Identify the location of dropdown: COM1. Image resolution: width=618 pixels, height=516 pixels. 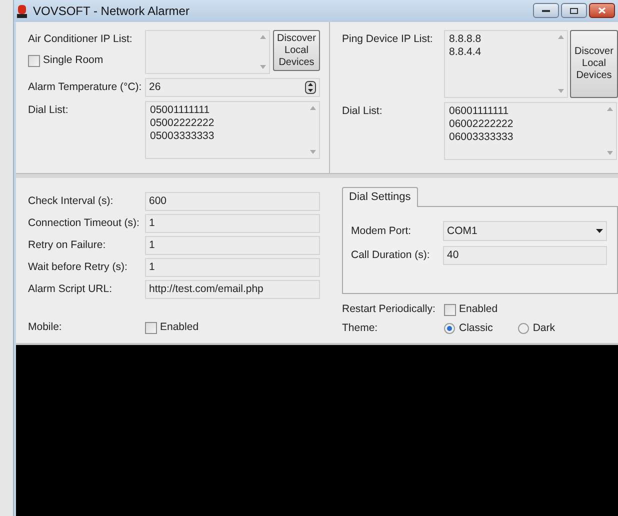
(525, 231).